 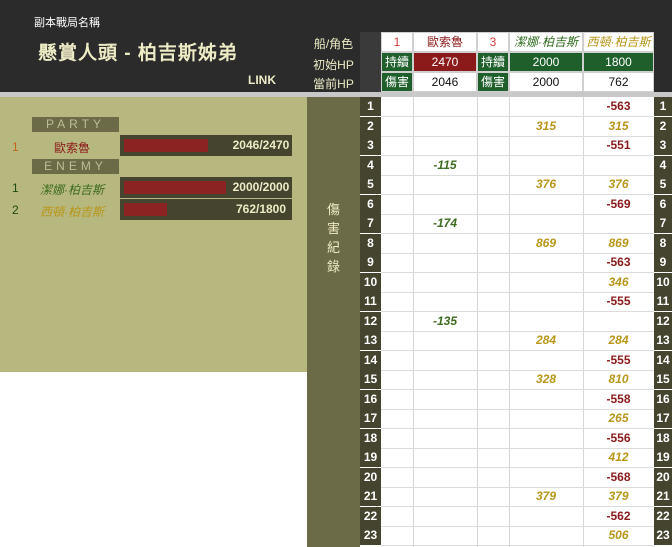 What do you see at coordinates (618, 145) in the screenshot?
I see `enemy2-damage-cell: -551` at bounding box center [618, 145].